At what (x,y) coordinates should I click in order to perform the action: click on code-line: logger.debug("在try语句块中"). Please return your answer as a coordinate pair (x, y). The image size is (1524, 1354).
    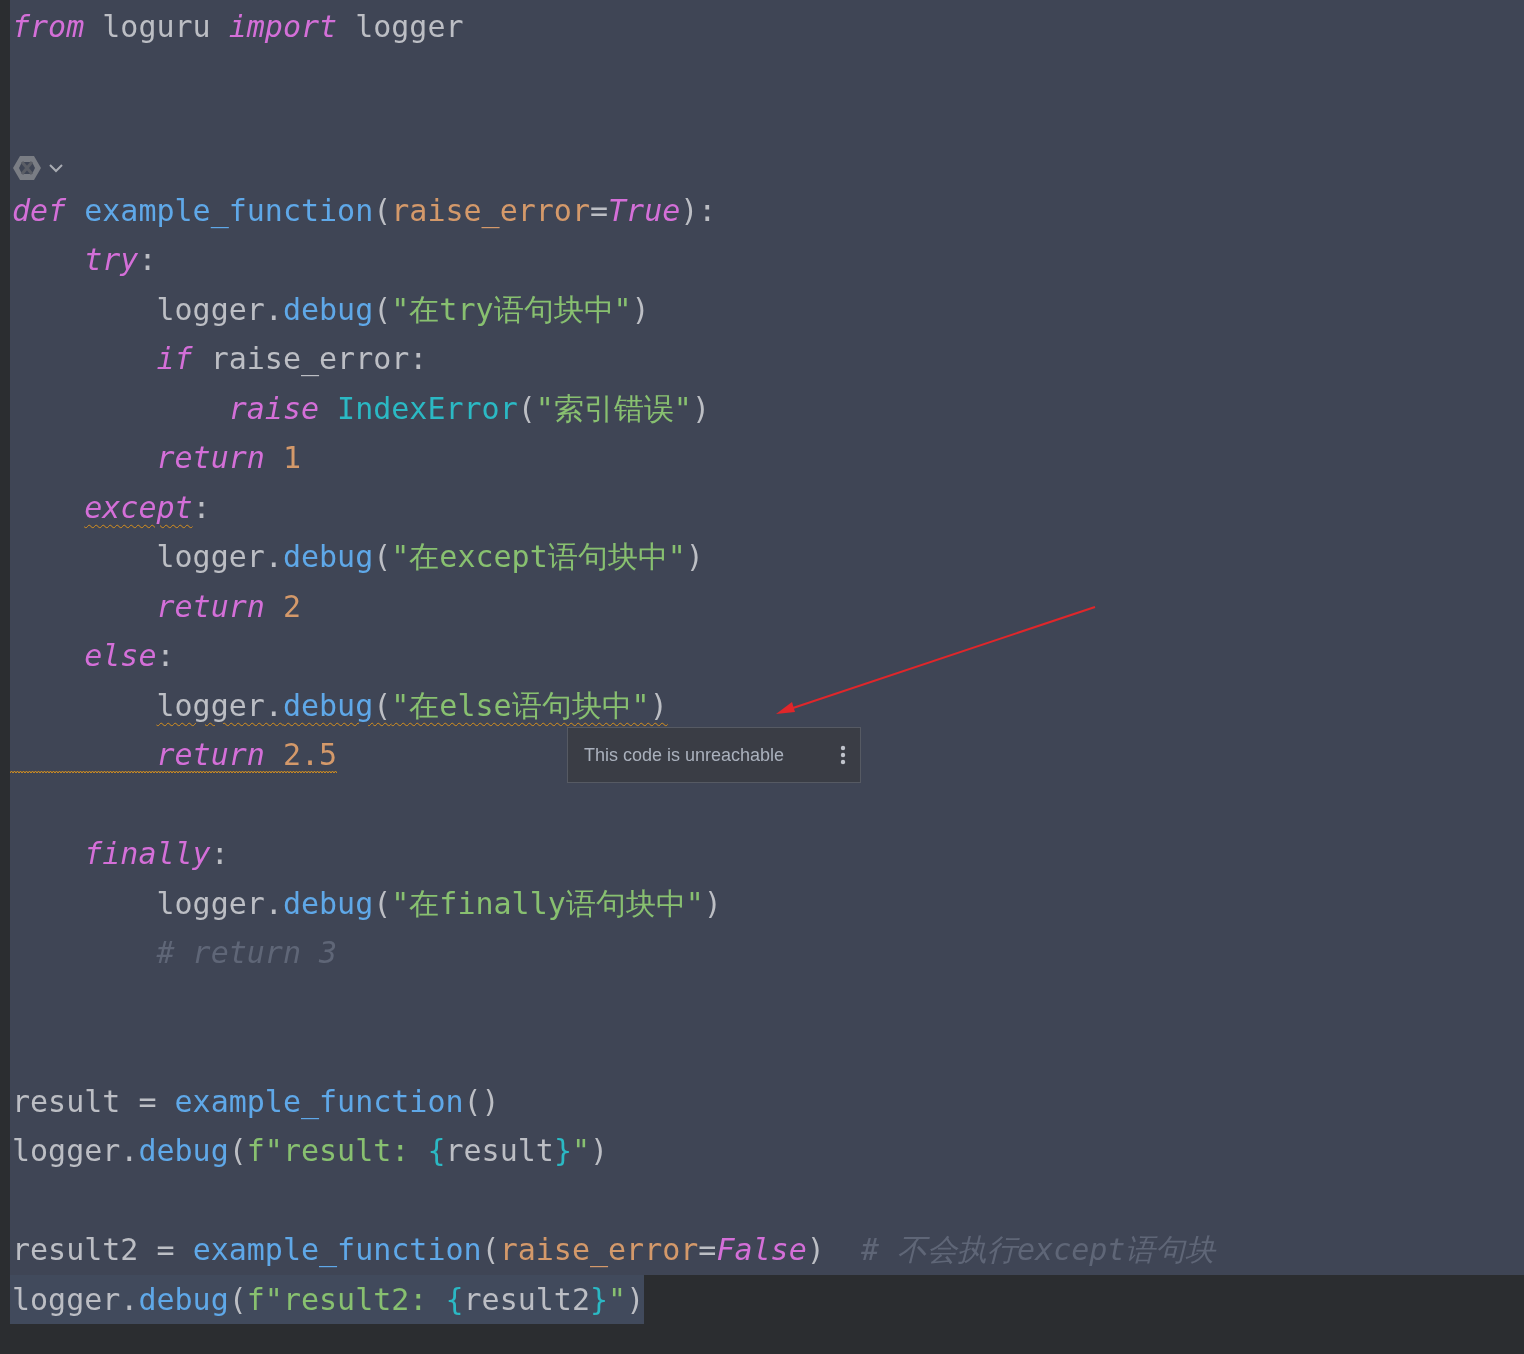
    Looking at the image, I should click on (402, 309).